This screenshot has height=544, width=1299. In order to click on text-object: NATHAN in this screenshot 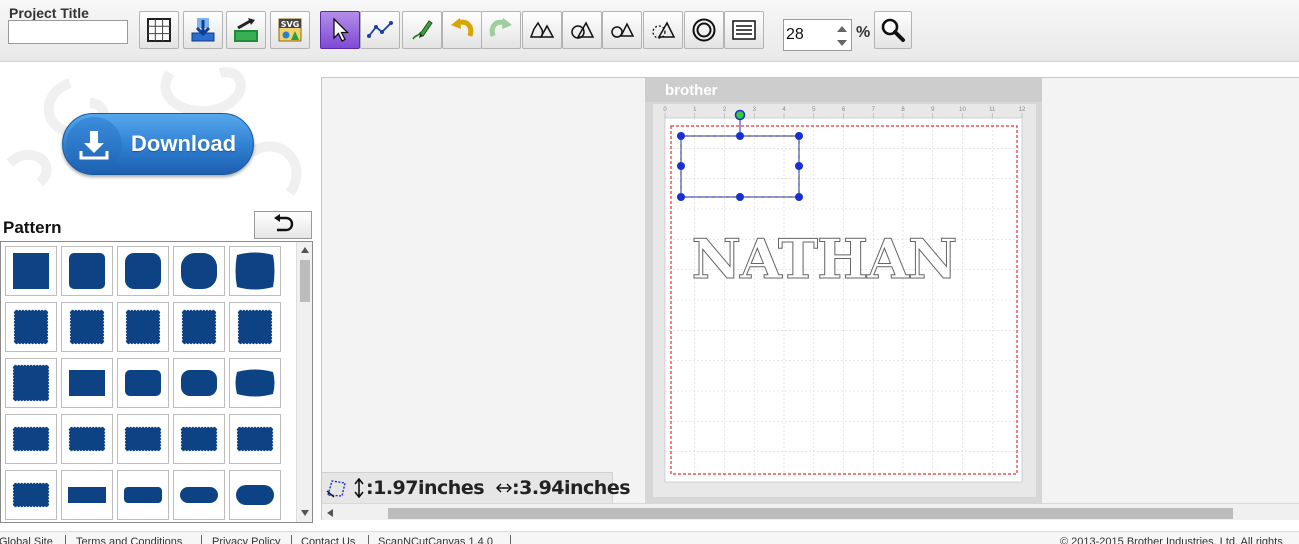, I will do `click(824, 259)`.